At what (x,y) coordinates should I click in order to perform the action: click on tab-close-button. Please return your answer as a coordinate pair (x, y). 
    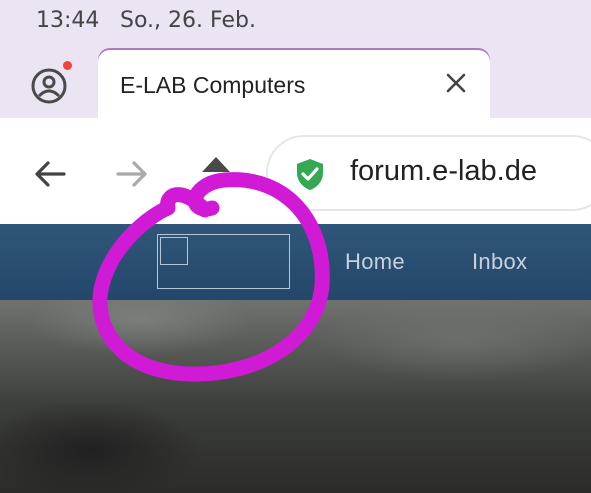
    Looking at the image, I should click on (456, 83).